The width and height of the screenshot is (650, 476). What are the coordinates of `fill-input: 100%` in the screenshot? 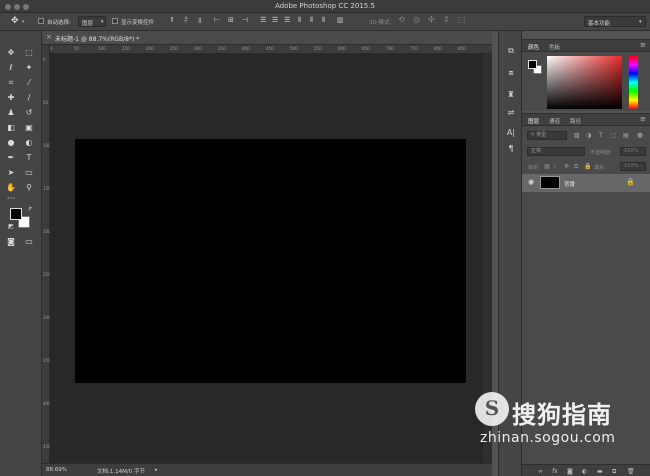 It's located at (633, 166).